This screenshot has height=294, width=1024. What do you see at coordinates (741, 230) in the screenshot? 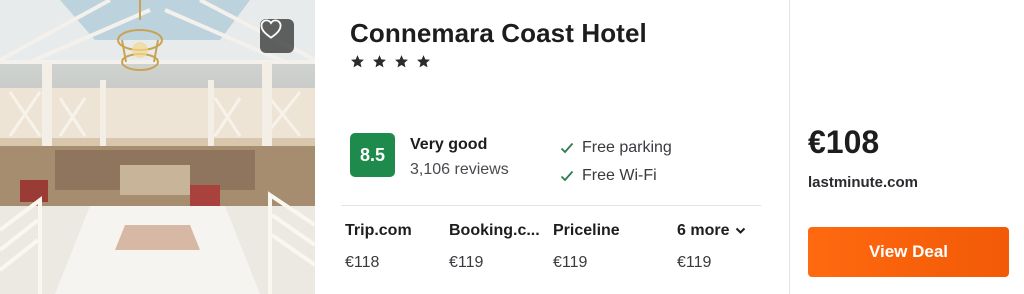
I see `chevron-down-icon` at bounding box center [741, 230].